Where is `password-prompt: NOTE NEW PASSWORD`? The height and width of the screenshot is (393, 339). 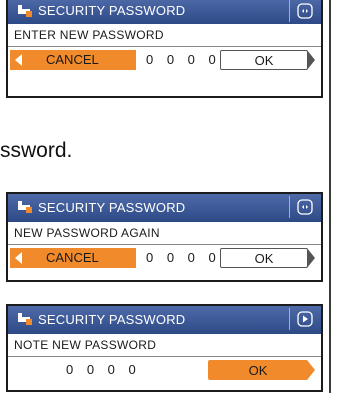 password-prompt: NOTE NEW PASSWORD is located at coordinates (164, 345).